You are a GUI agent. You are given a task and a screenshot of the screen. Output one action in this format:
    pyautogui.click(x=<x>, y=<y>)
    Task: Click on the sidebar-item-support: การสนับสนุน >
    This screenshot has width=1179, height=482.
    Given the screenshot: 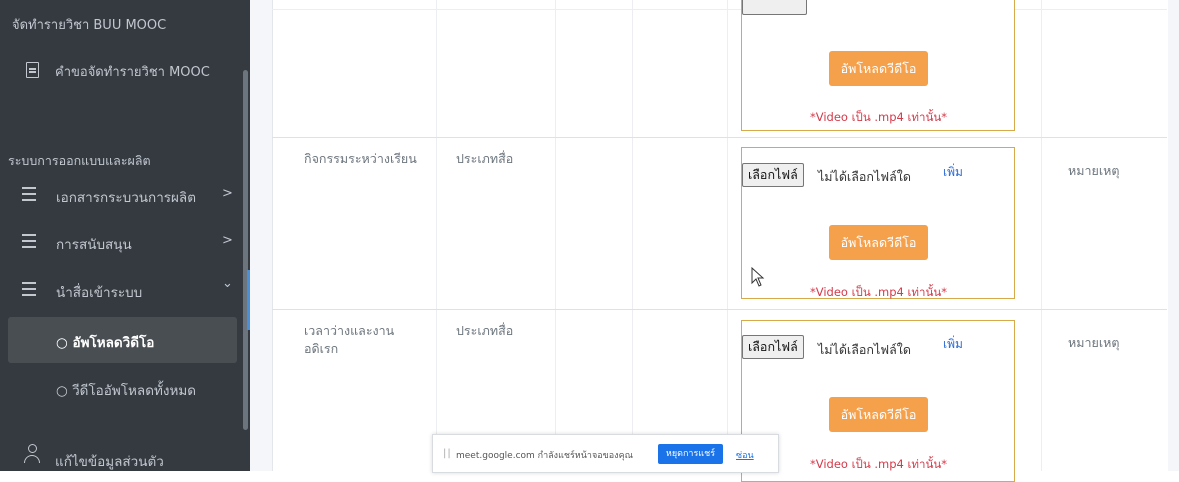 What is the action you would take?
    pyautogui.click(x=121, y=242)
    